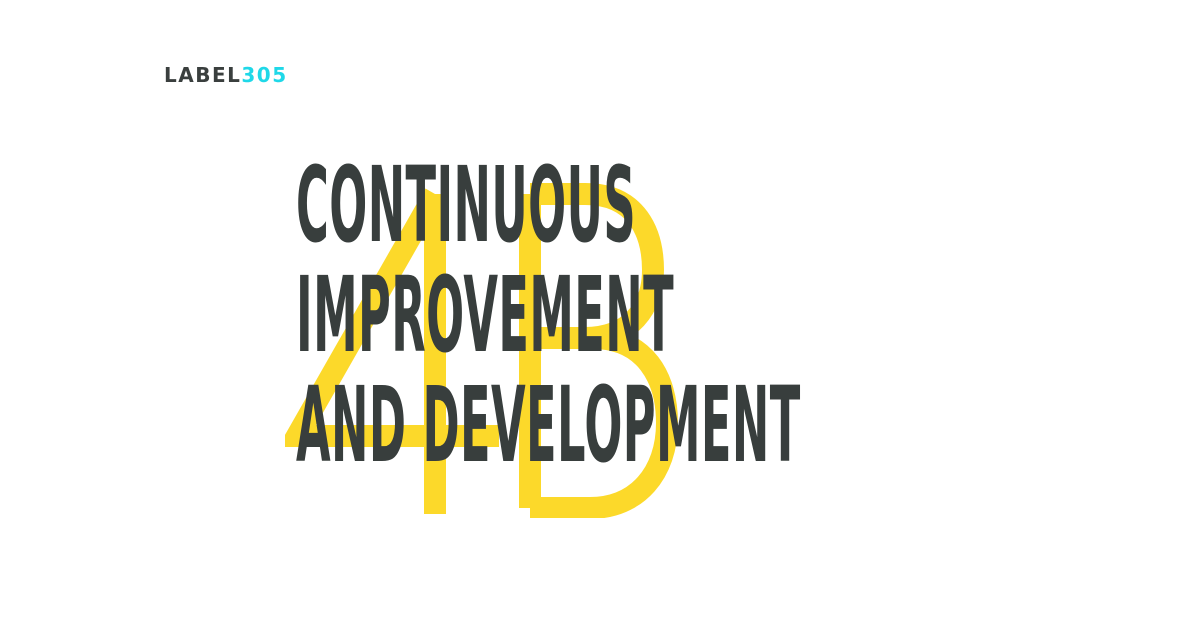  Describe the element at coordinates (466, 205) in the screenshot. I see `headline-line-1: CONTINUOUS` at that location.